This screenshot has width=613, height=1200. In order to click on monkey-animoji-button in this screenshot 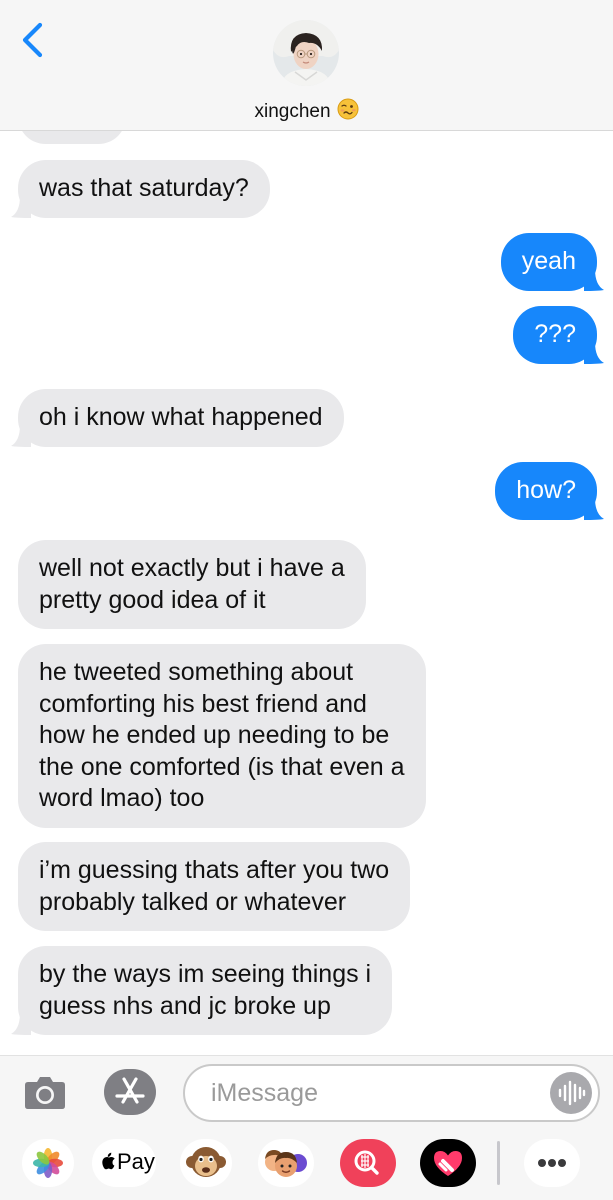, I will do `click(206, 1163)`.